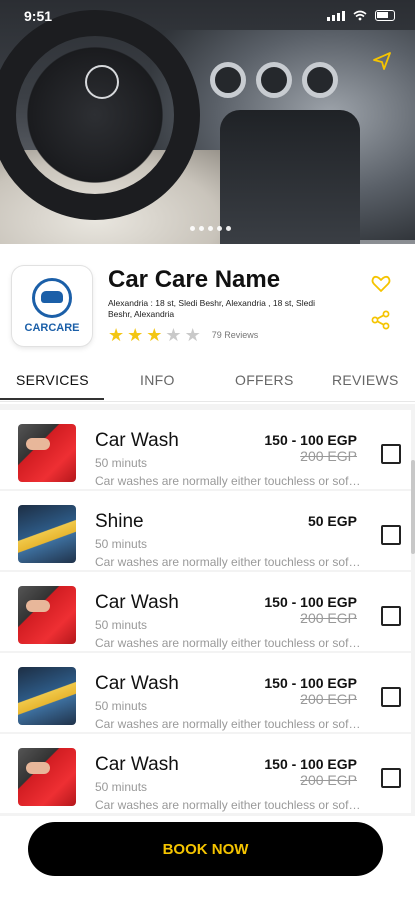  I want to click on battery-icon, so click(385, 15).